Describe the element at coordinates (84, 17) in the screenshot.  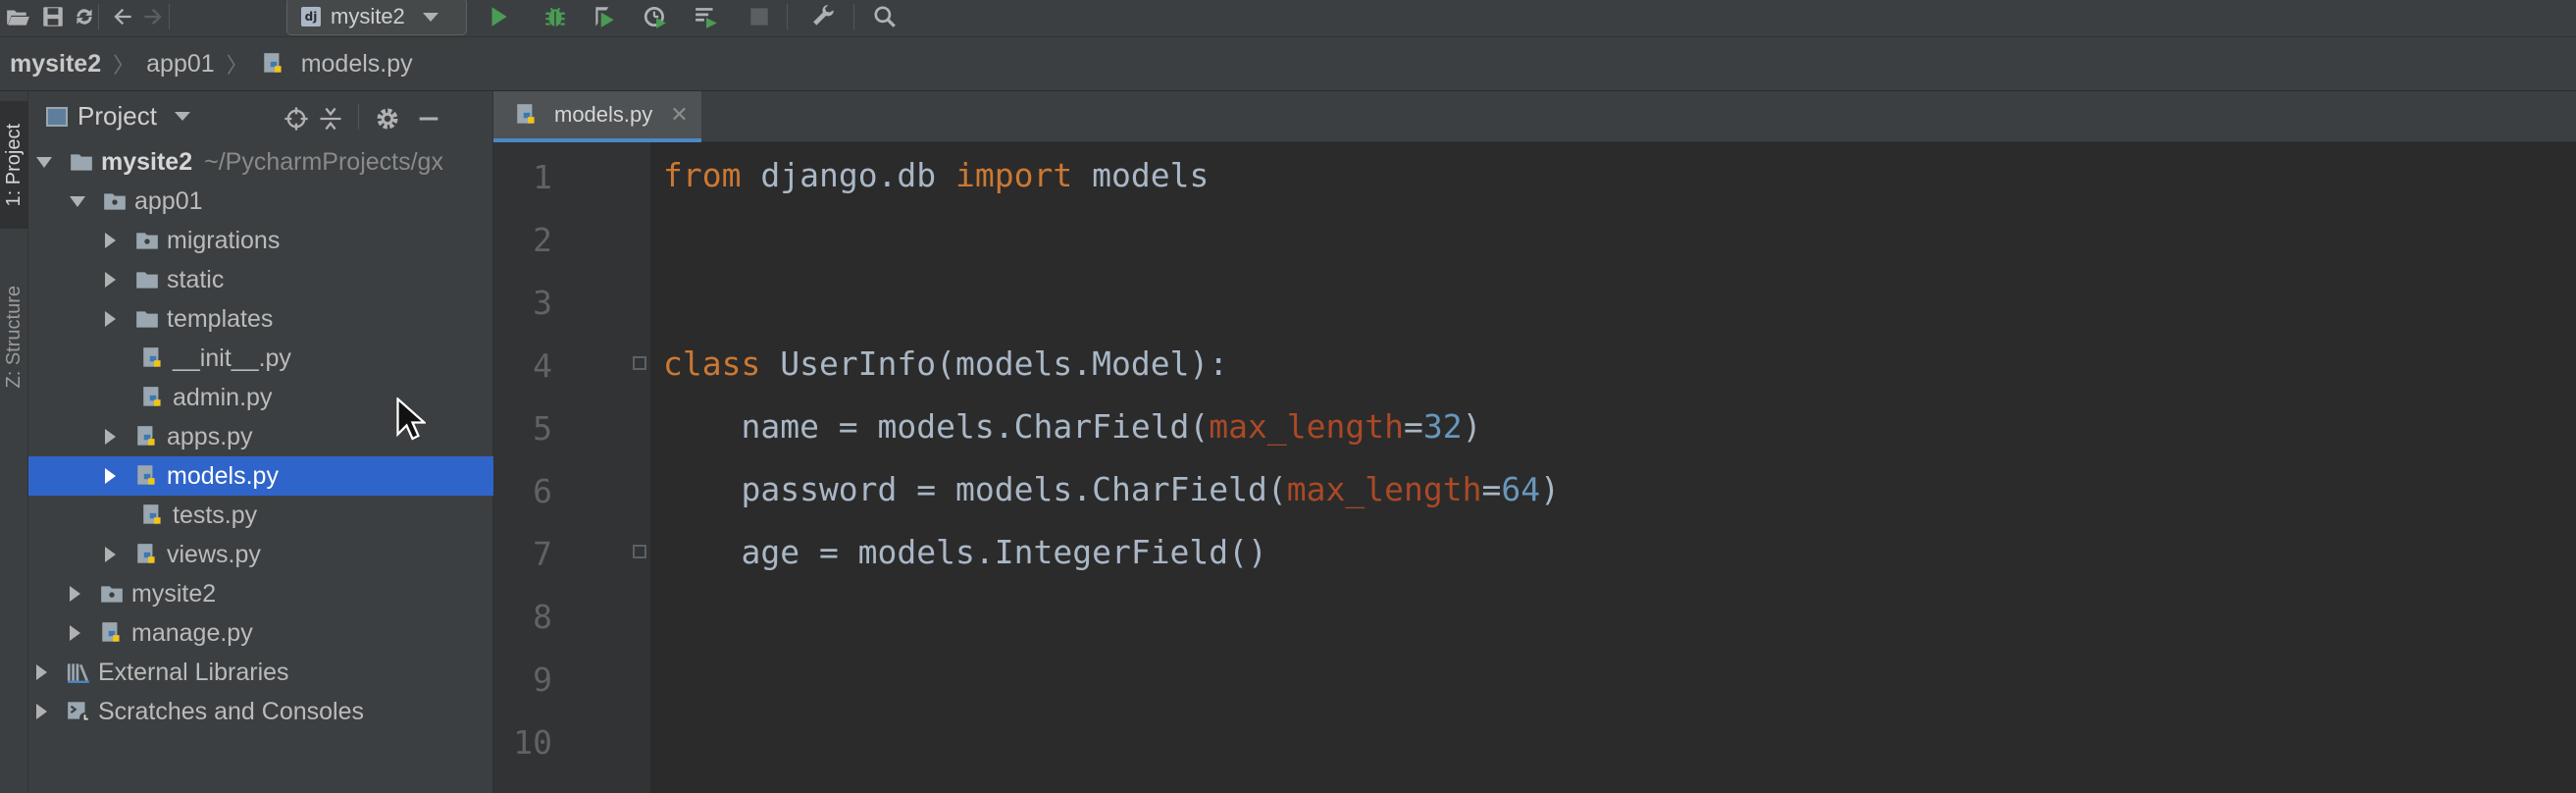
I see `sync-icon` at that location.